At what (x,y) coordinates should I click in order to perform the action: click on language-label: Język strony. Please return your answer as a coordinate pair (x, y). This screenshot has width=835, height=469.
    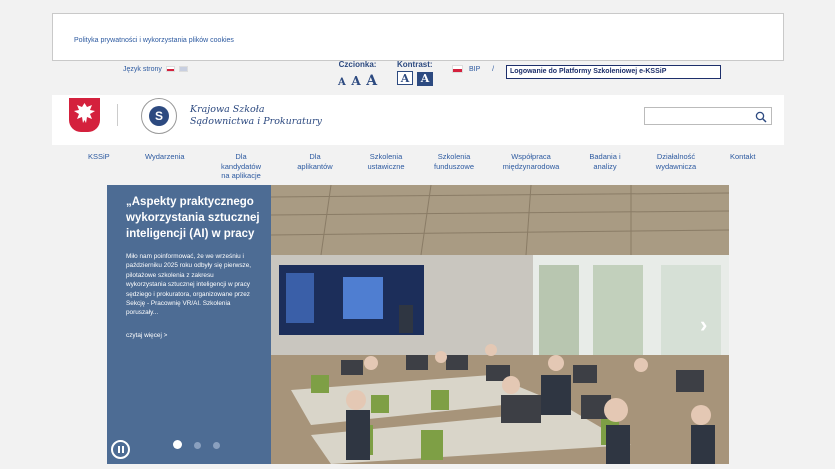
    Looking at the image, I should click on (142, 69).